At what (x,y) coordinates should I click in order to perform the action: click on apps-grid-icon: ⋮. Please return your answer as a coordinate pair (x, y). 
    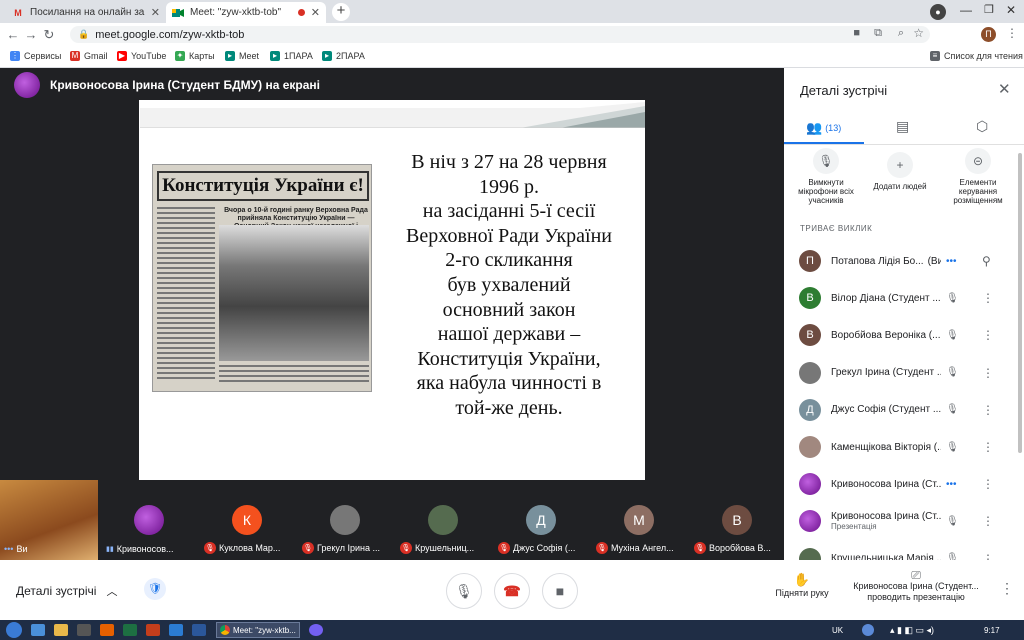
    Looking at the image, I should click on (15, 56).